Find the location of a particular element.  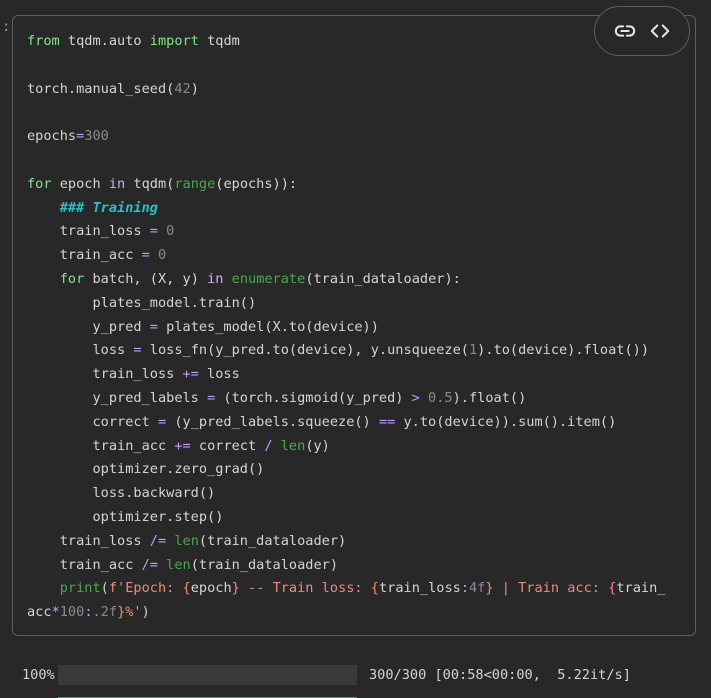

code-token: .2f is located at coordinates (105, 612).